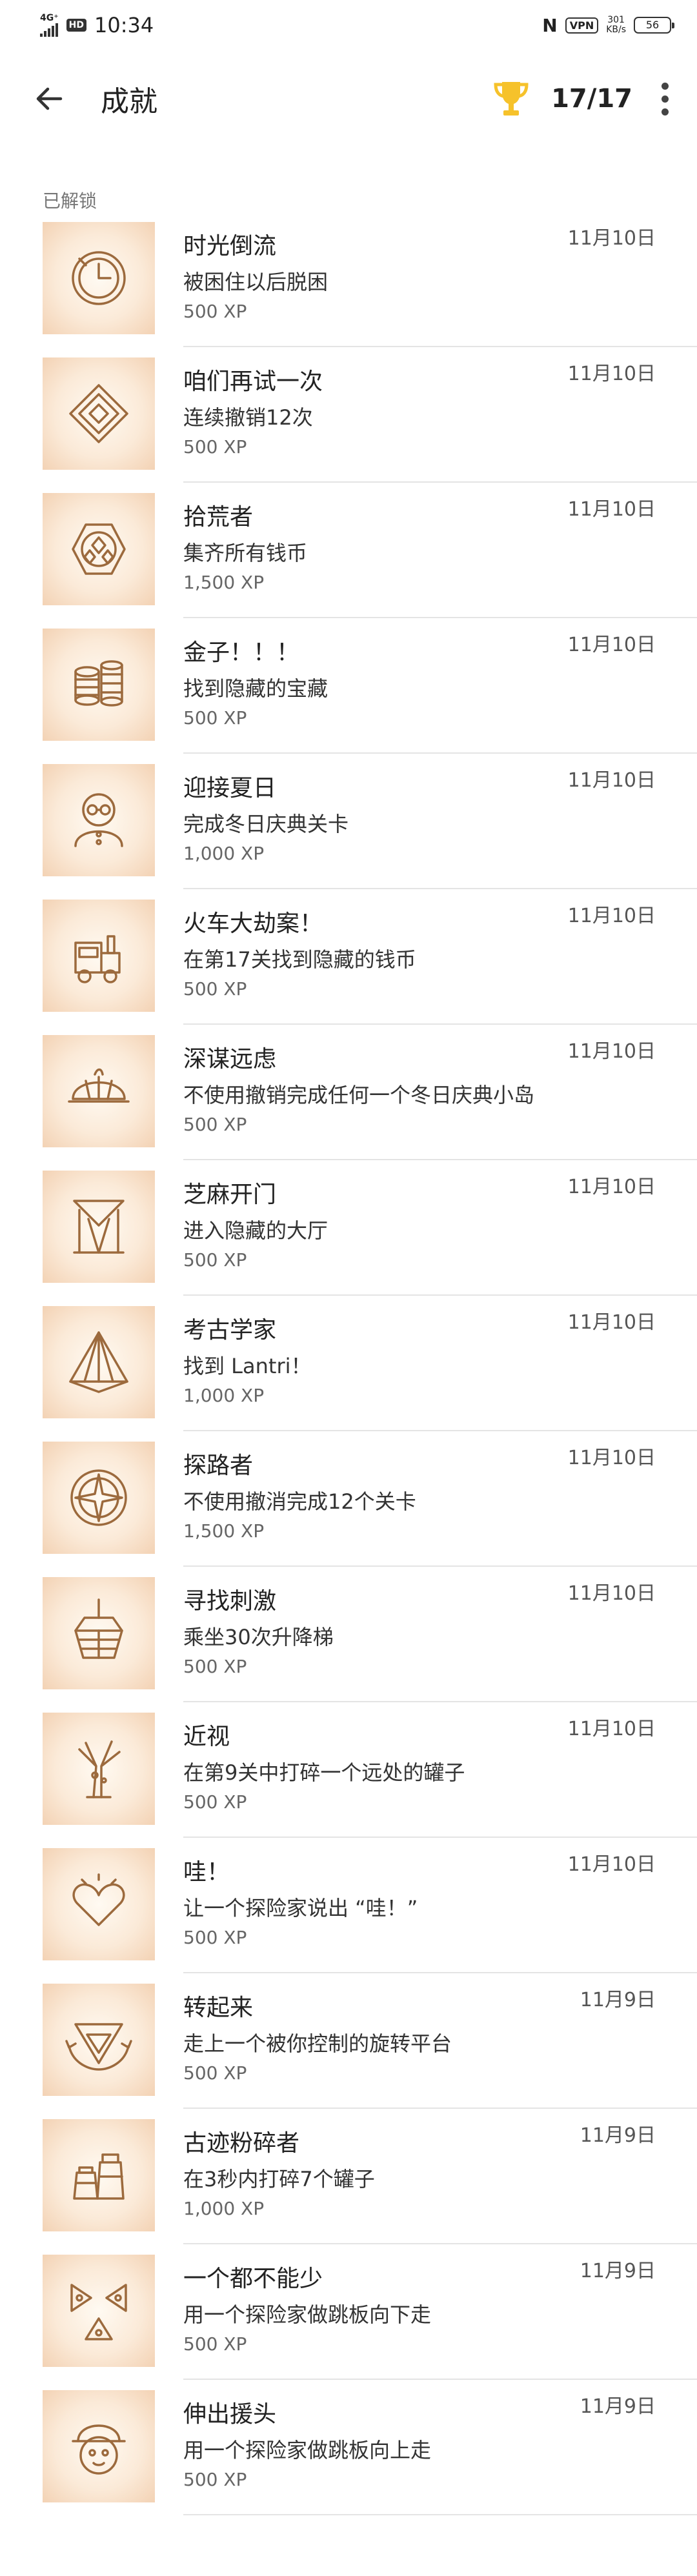  I want to click on achievement-name: 寻找刺激, so click(230, 1601).